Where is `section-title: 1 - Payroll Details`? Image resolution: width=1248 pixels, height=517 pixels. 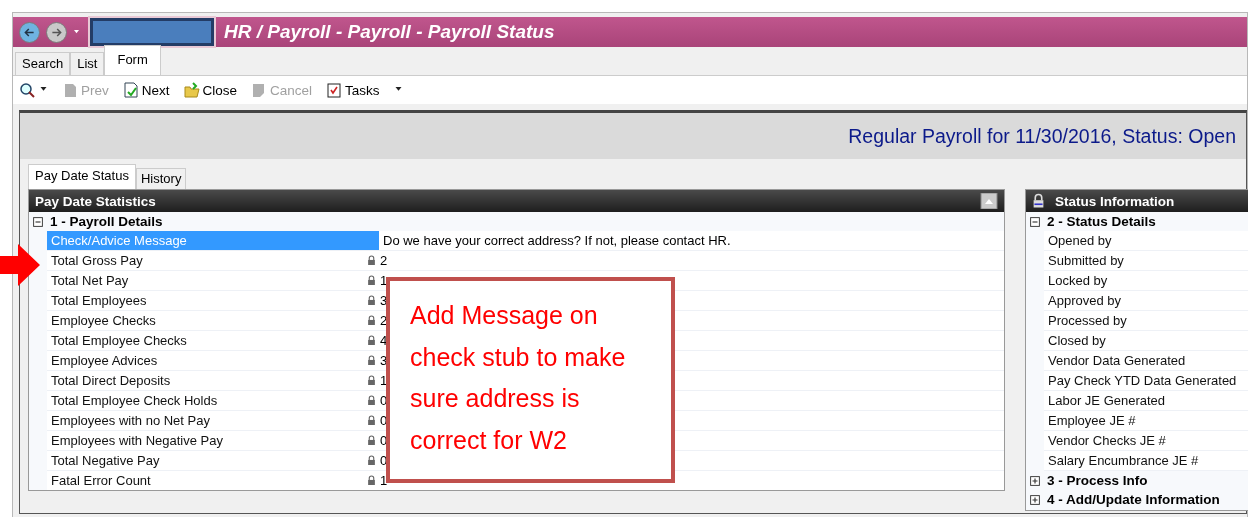 section-title: 1 - Payroll Details is located at coordinates (106, 221).